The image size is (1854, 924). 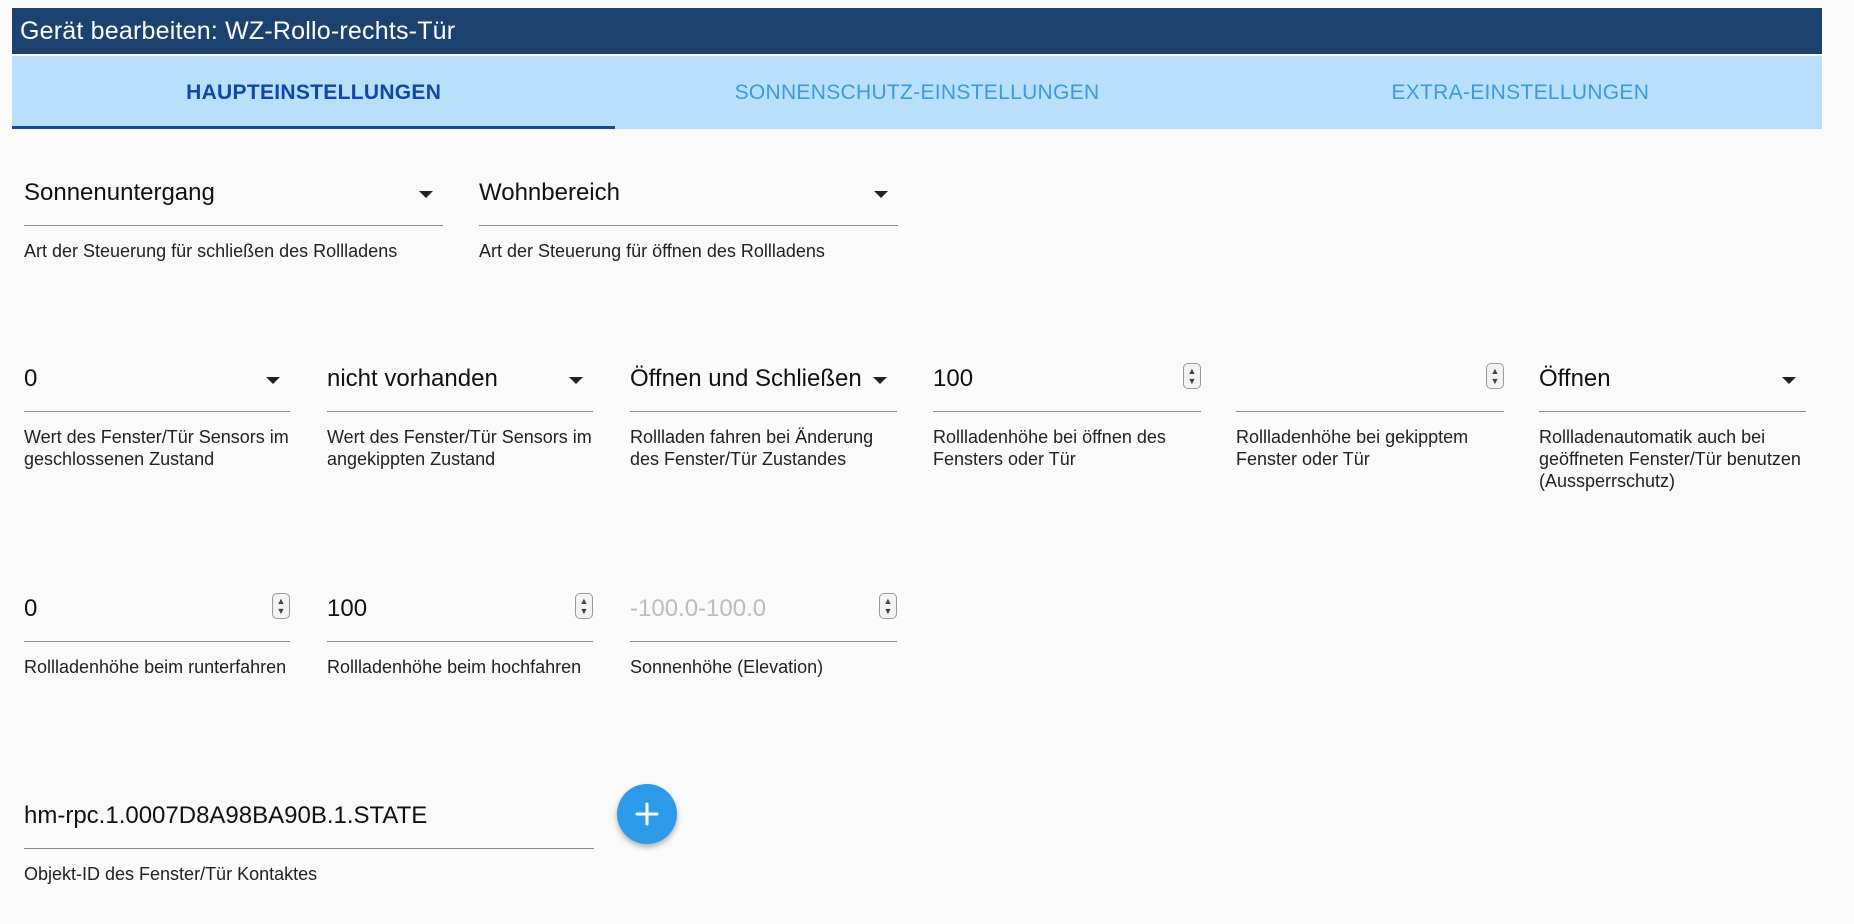 What do you see at coordinates (314, 92) in the screenshot?
I see `tab-haupteinstellungen: HAUPTEINSTELLUNGEN` at bounding box center [314, 92].